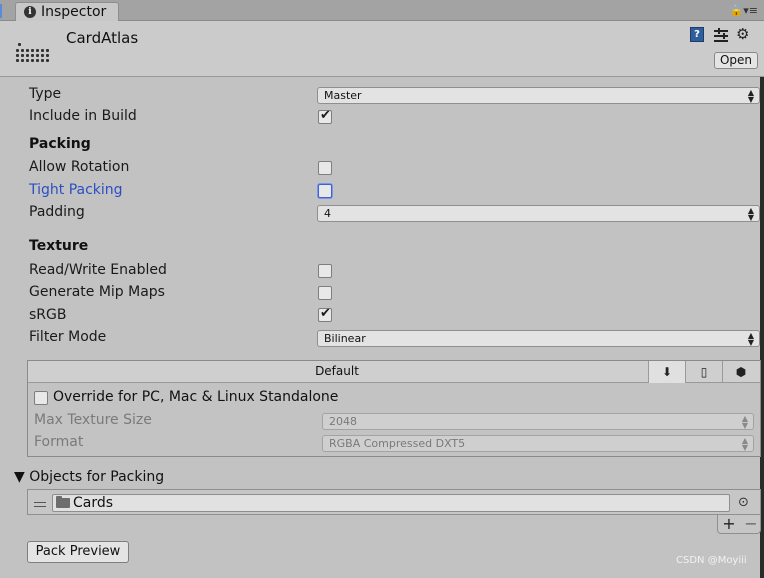 The width and height of the screenshot is (764, 578). Describe the element at coordinates (60, 144) in the screenshot. I see `packing-heading: Packing` at that location.